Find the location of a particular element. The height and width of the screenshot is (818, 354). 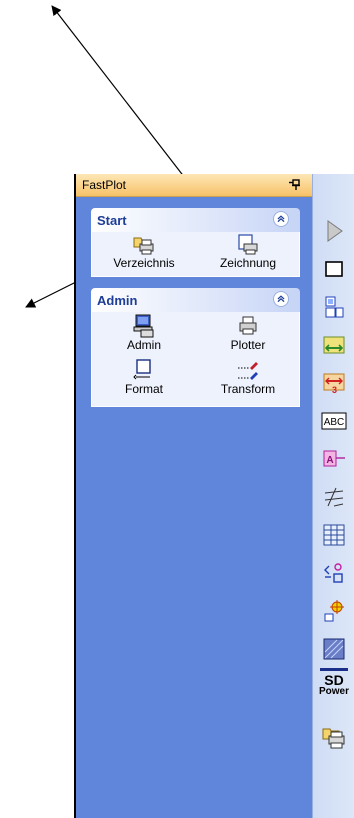

admin-group-body: Admin Plotter Format Transform is located at coordinates (195, 359).